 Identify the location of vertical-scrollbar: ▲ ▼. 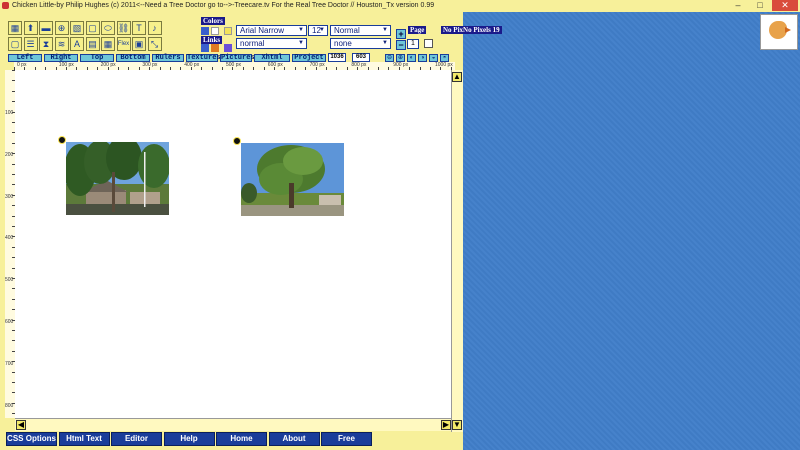
(457, 251).